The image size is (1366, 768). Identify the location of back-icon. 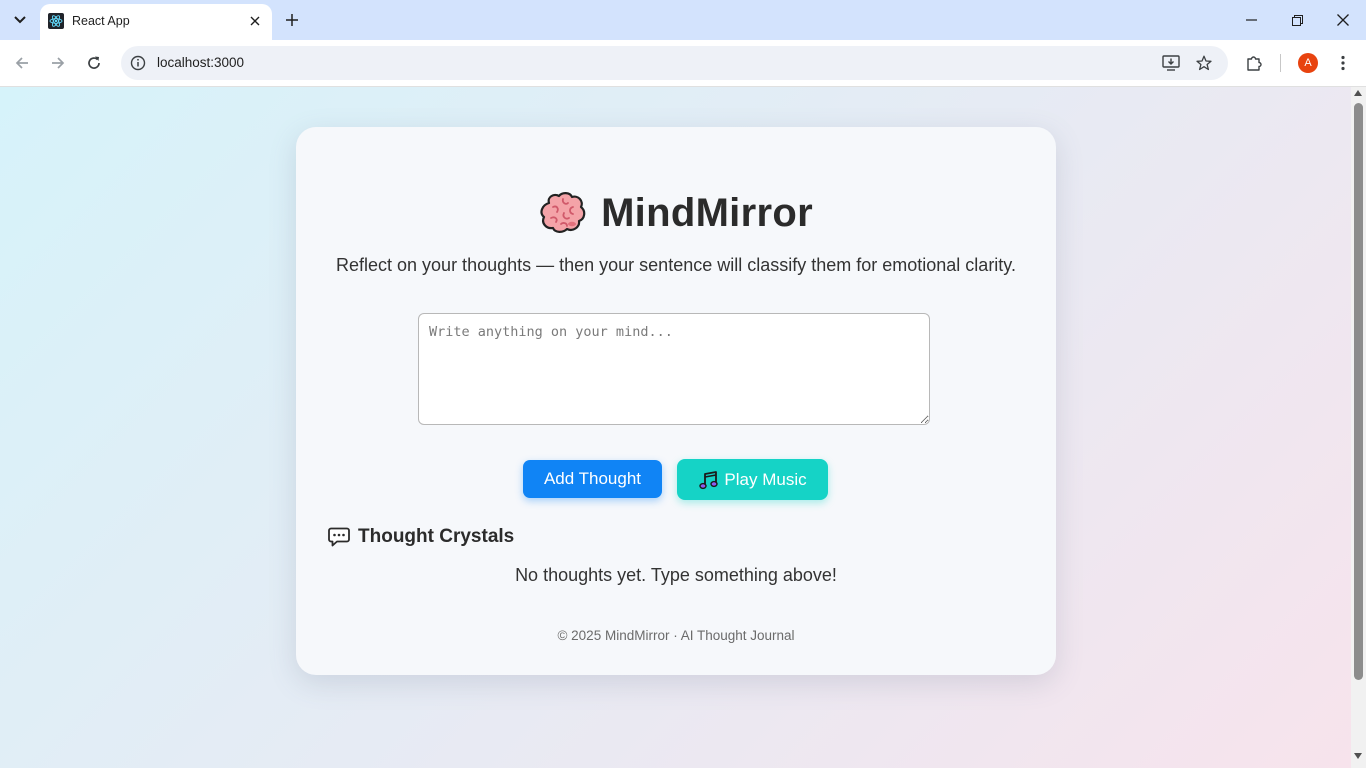
(22, 63).